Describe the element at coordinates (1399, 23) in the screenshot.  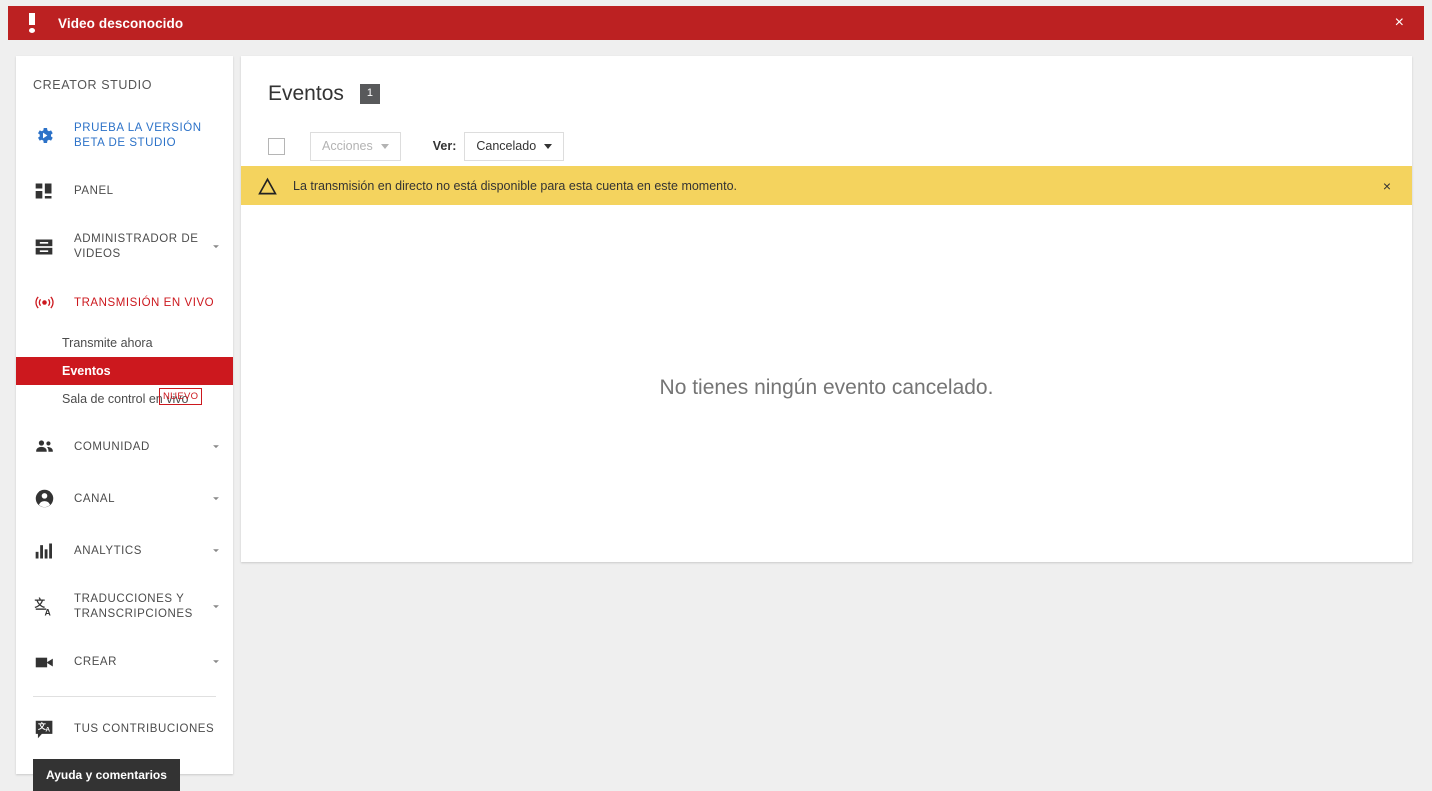
I see `top-alert-close-icon: ×` at that location.